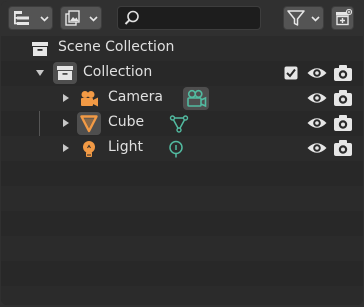 The width and height of the screenshot is (364, 307). Describe the element at coordinates (131, 17) in the screenshot. I see `search-icon` at that location.